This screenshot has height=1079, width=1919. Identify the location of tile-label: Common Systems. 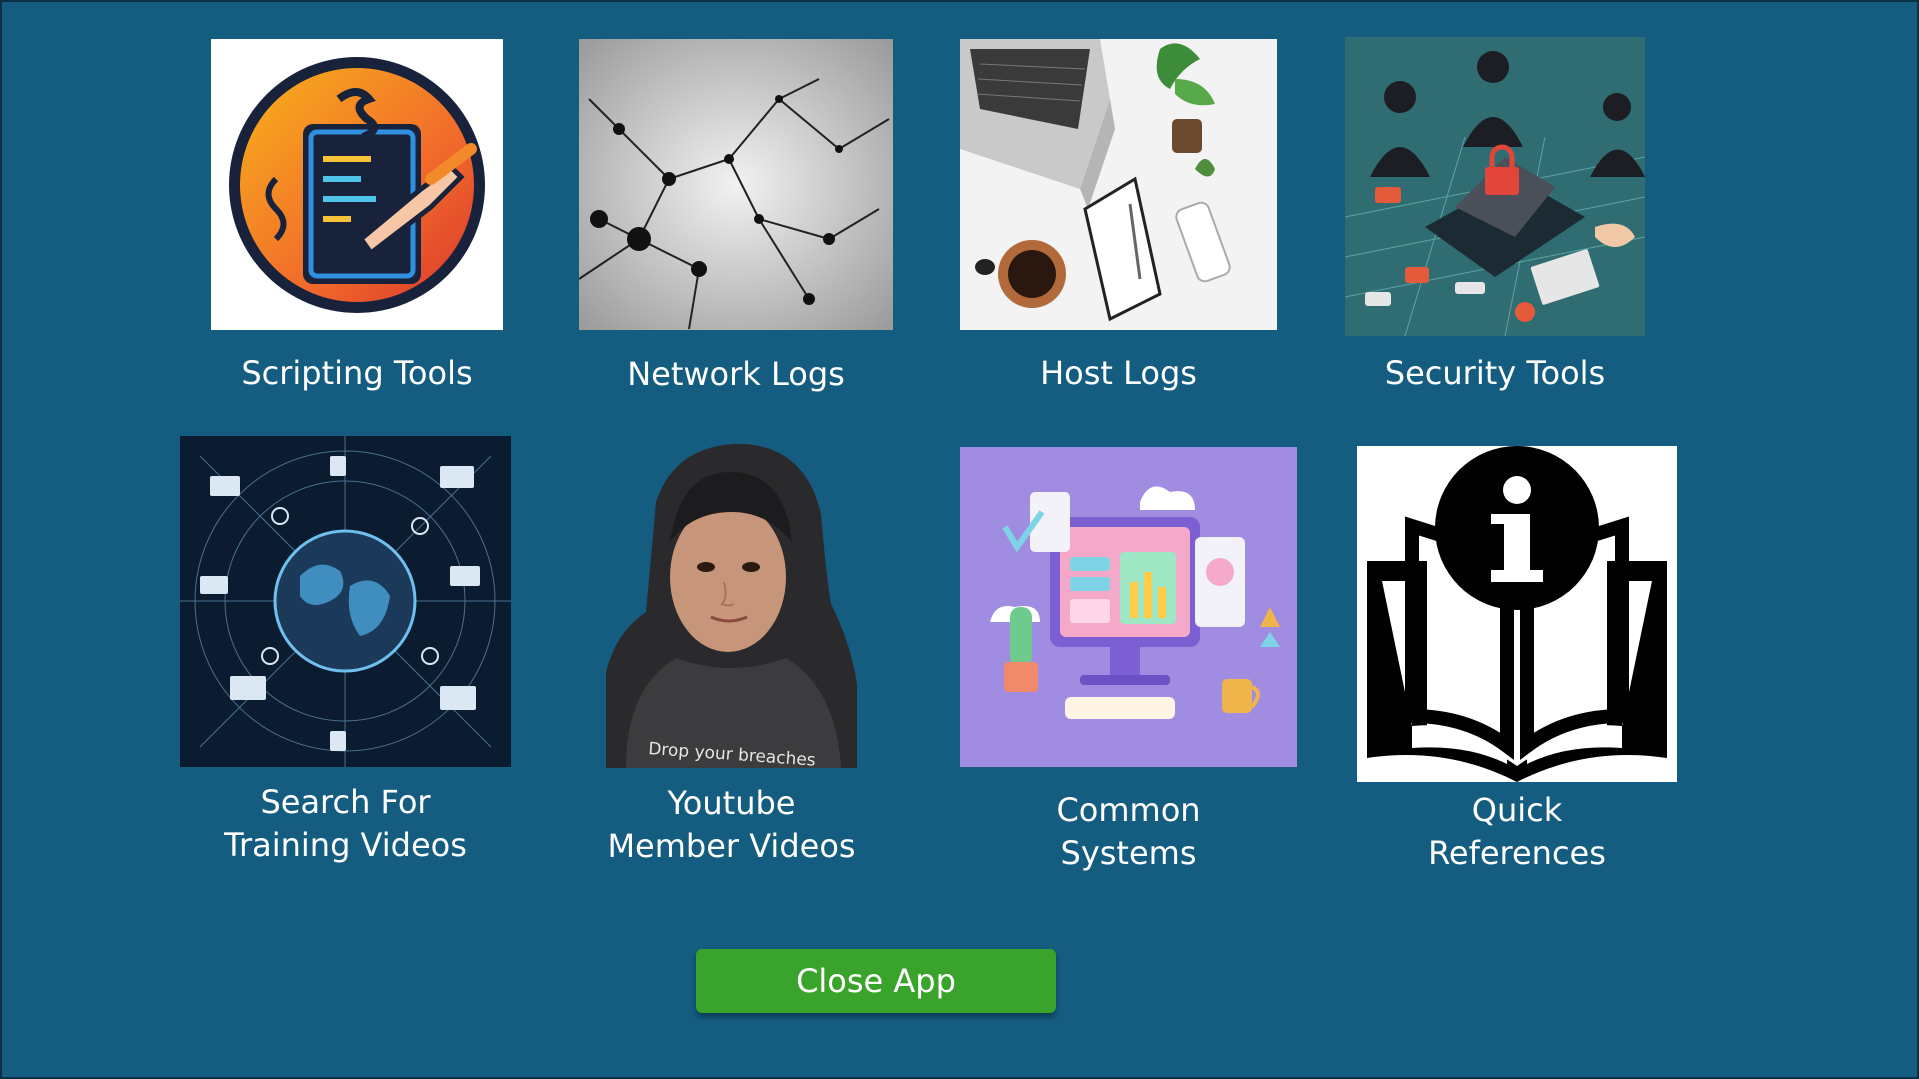
(1128, 831).